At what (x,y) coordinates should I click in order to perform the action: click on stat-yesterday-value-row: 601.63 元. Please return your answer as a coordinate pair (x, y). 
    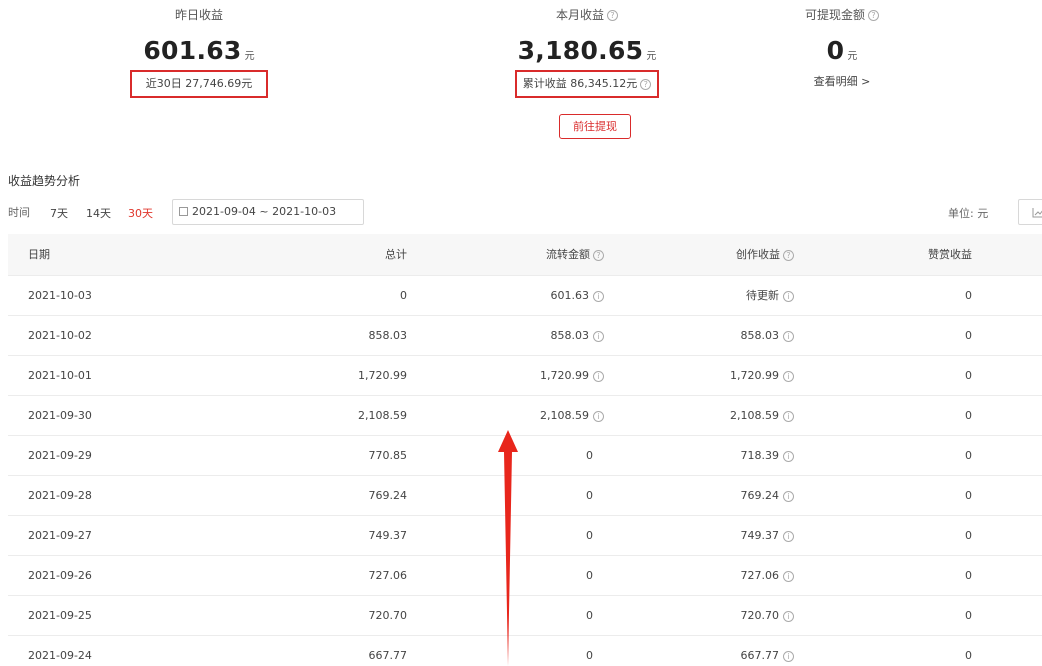
    Looking at the image, I should click on (199, 51).